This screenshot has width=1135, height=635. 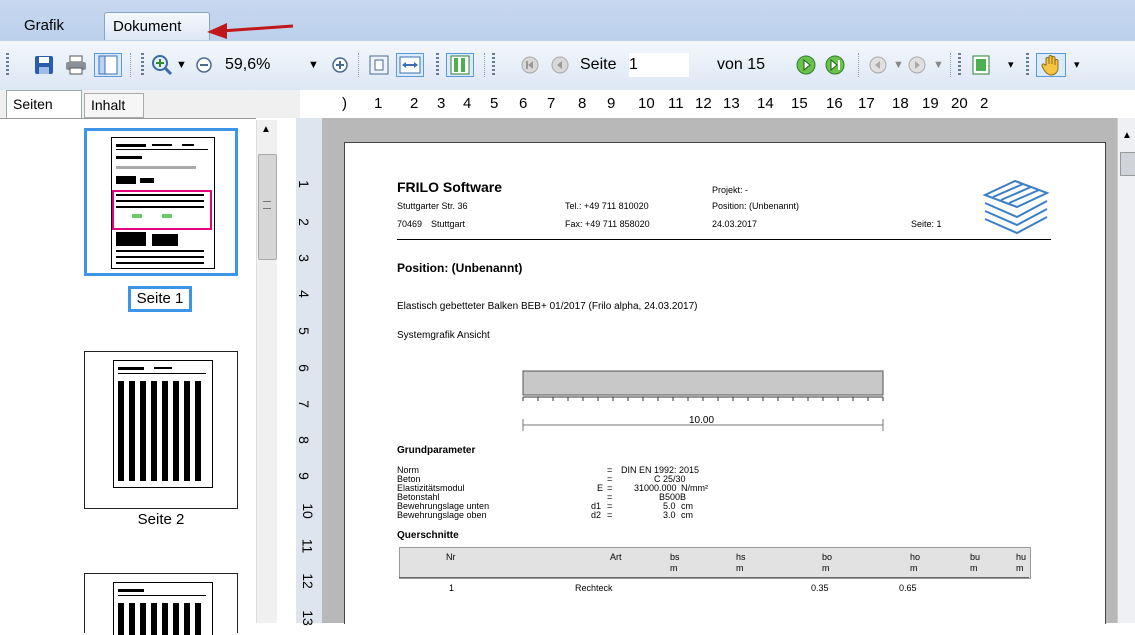 What do you see at coordinates (379, 65) in the screenshot?
I see `fit-page-icon` at bounding box center [379, 65].